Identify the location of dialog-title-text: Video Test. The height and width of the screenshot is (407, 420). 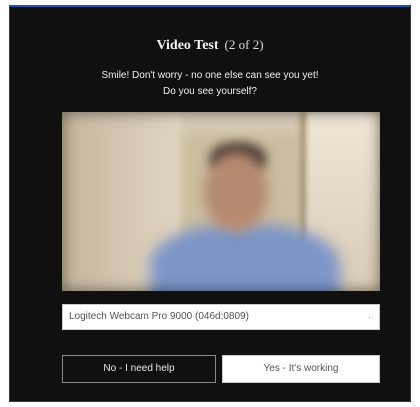
(187, 45).